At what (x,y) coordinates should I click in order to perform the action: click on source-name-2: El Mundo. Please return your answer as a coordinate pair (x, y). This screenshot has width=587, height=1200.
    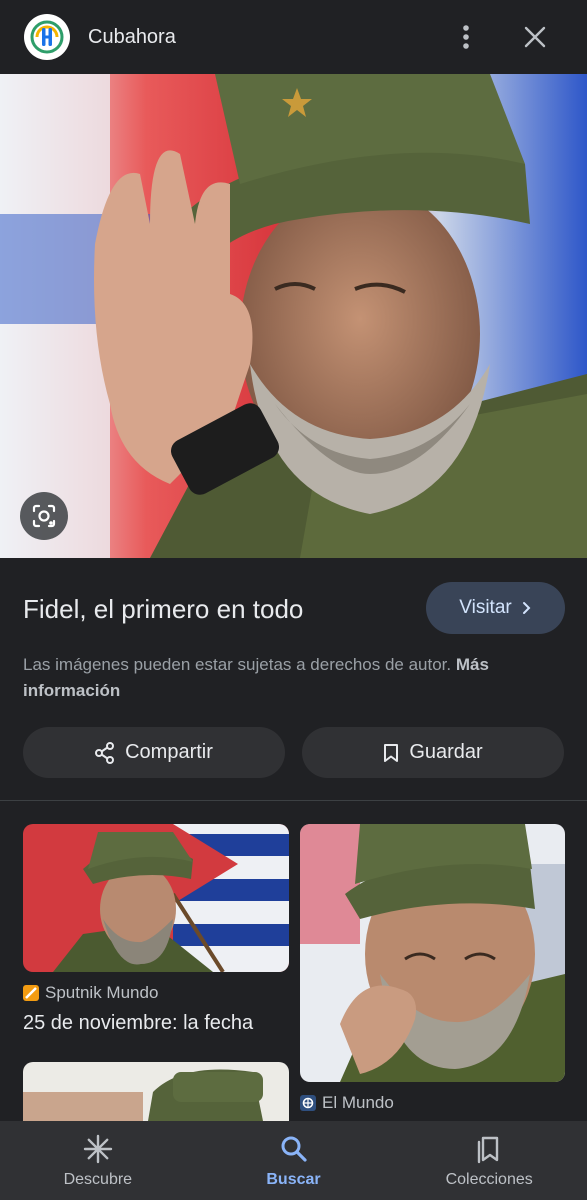
    Looking at the image, I should click on (358, 1102).